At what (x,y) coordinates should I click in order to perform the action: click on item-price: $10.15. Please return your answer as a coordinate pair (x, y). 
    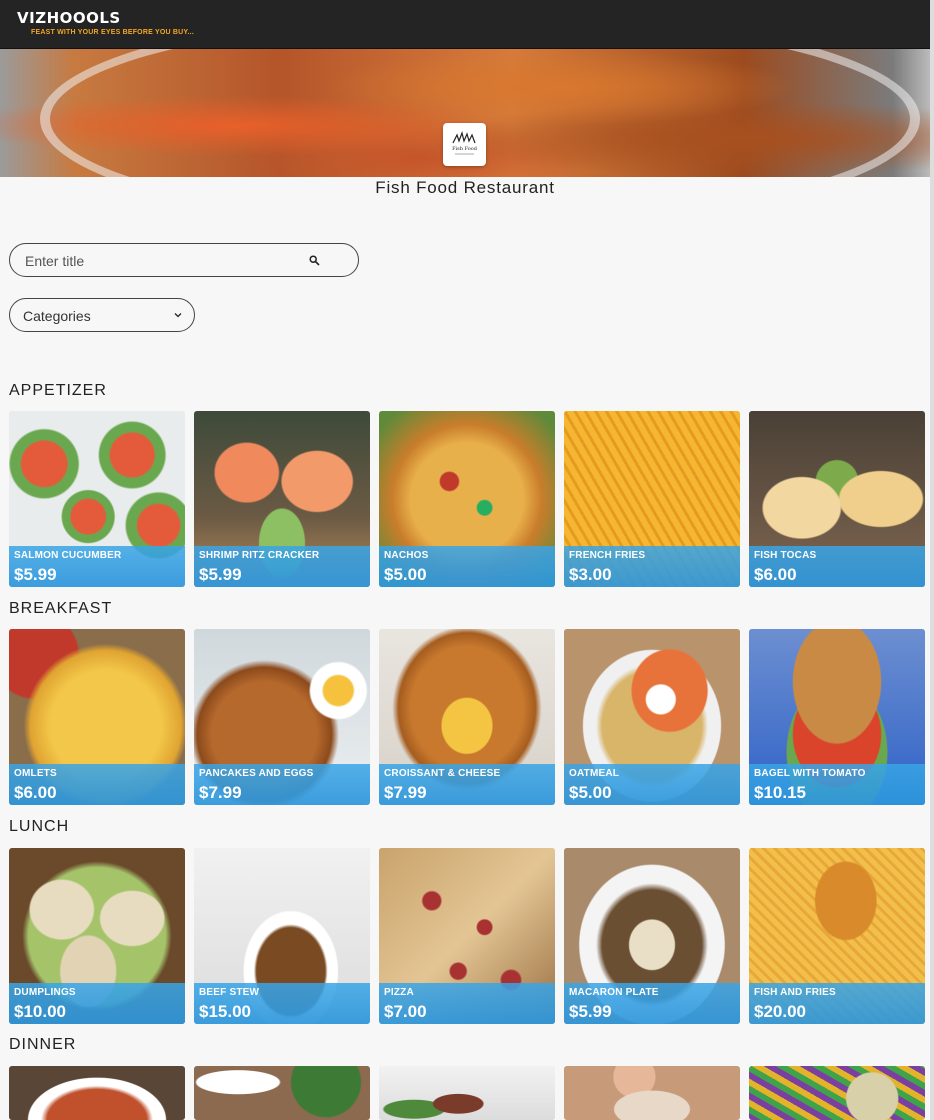
    Looking at the image, I should click on (780, 792).